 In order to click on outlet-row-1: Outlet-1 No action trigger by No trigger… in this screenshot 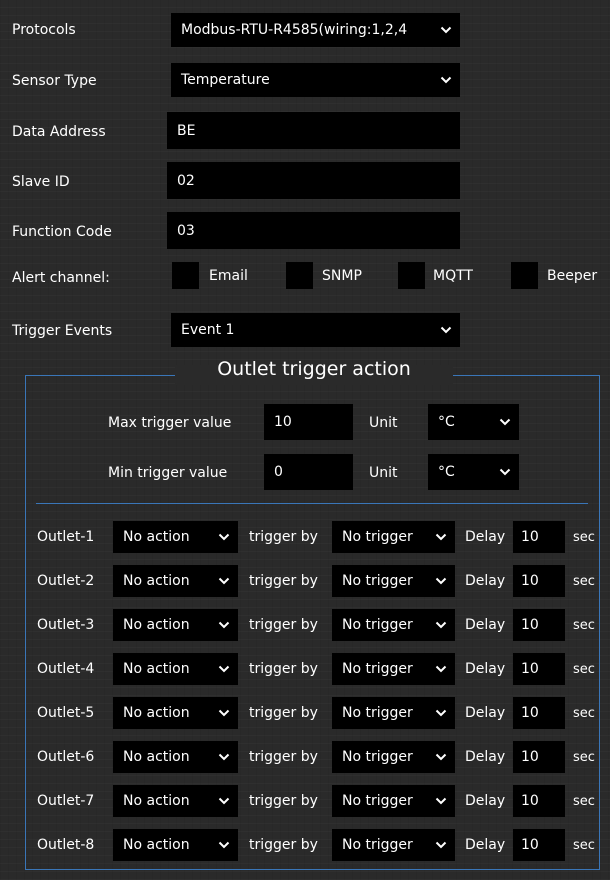, I will do `click(305, 537)`.